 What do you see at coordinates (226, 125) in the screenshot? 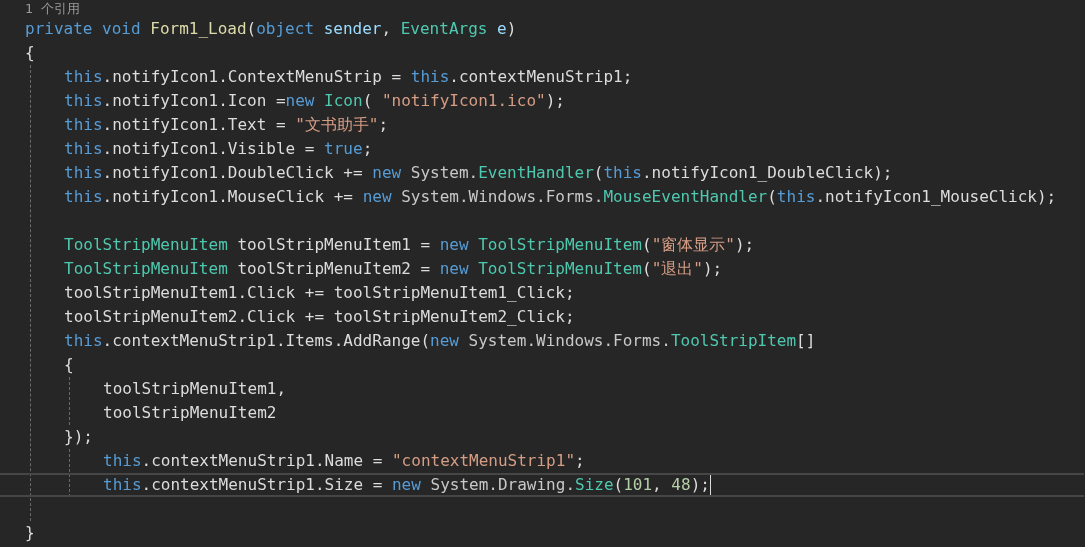
I see `code-line: this.notifyIcon1.Text = "文书助手";` at bounding box center [226, 125].